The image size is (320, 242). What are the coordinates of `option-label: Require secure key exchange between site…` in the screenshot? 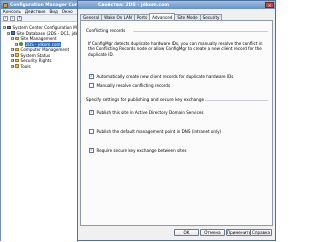 It's located at (141, 150).